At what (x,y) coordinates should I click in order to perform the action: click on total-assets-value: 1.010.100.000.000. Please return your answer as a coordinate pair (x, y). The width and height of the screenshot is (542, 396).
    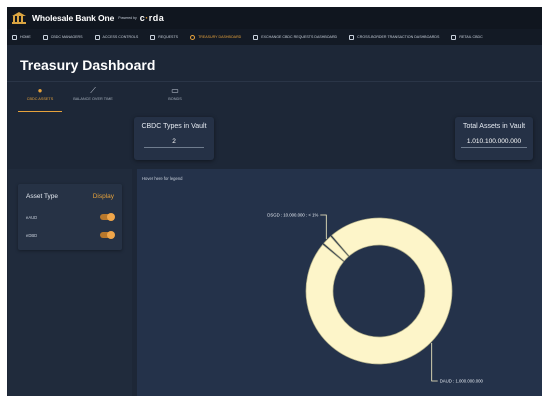
    Looking at the image, I should click on (494, 143).